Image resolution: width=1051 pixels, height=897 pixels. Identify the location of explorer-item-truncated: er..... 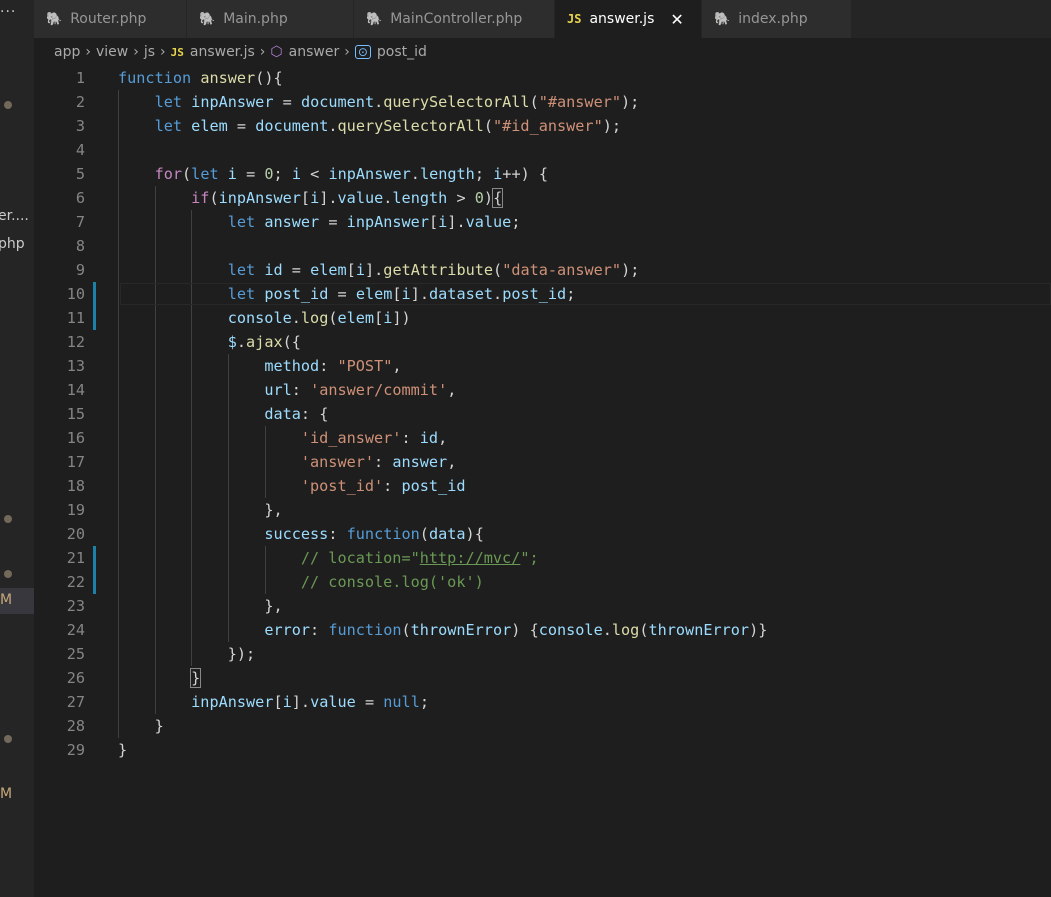
(14, 216).